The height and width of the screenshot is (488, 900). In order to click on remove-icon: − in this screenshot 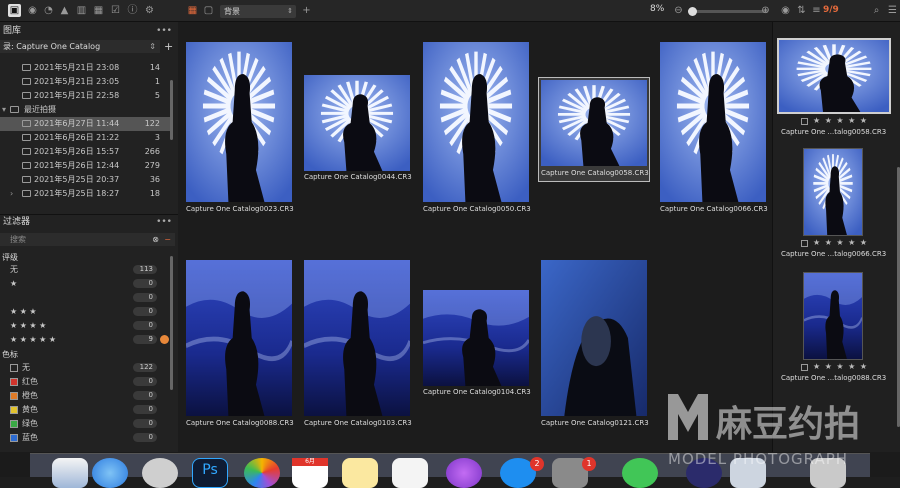, I will do `click(167, 239)`.